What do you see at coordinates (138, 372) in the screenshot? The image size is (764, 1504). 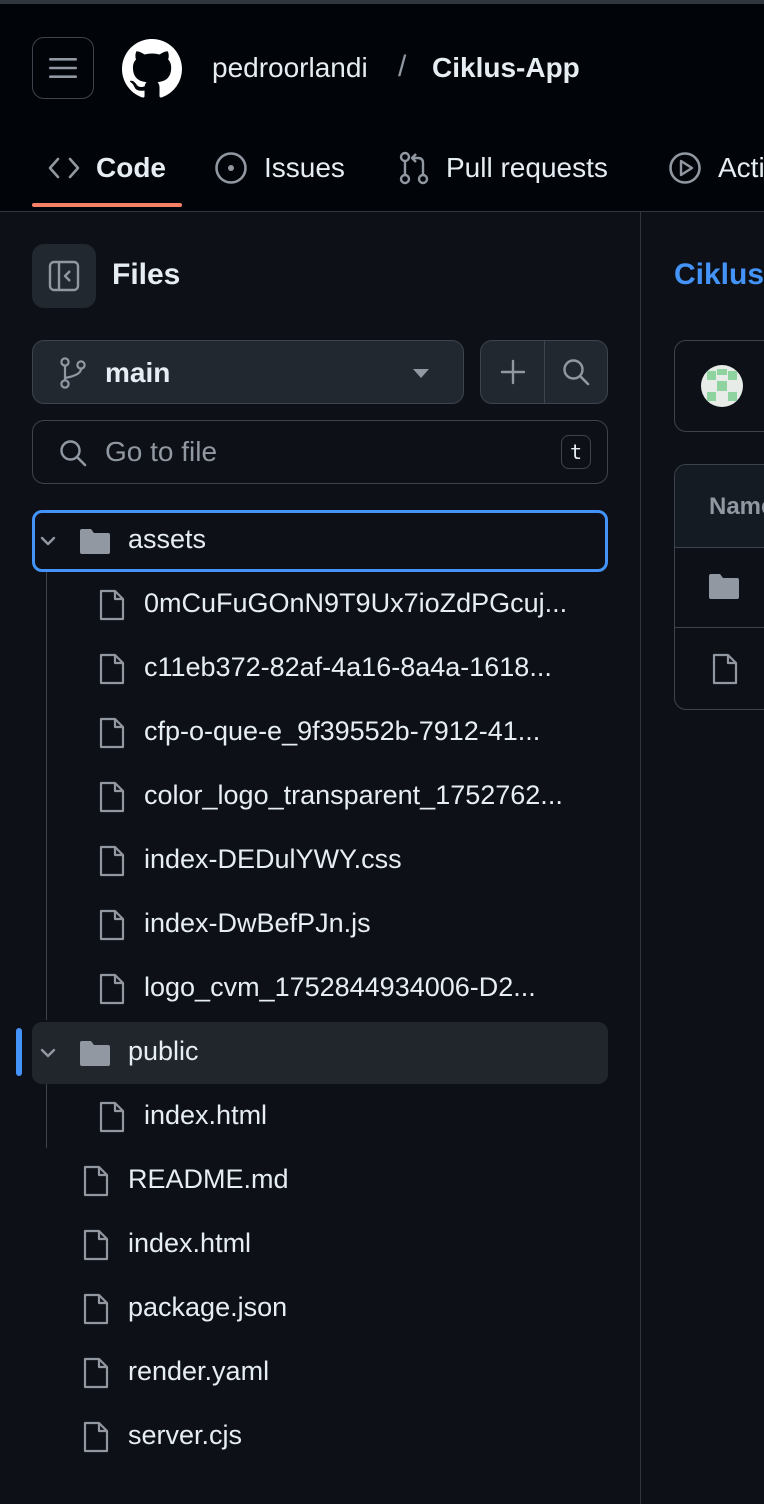 I see `branch-name: main` at bounding box center [138, 372].